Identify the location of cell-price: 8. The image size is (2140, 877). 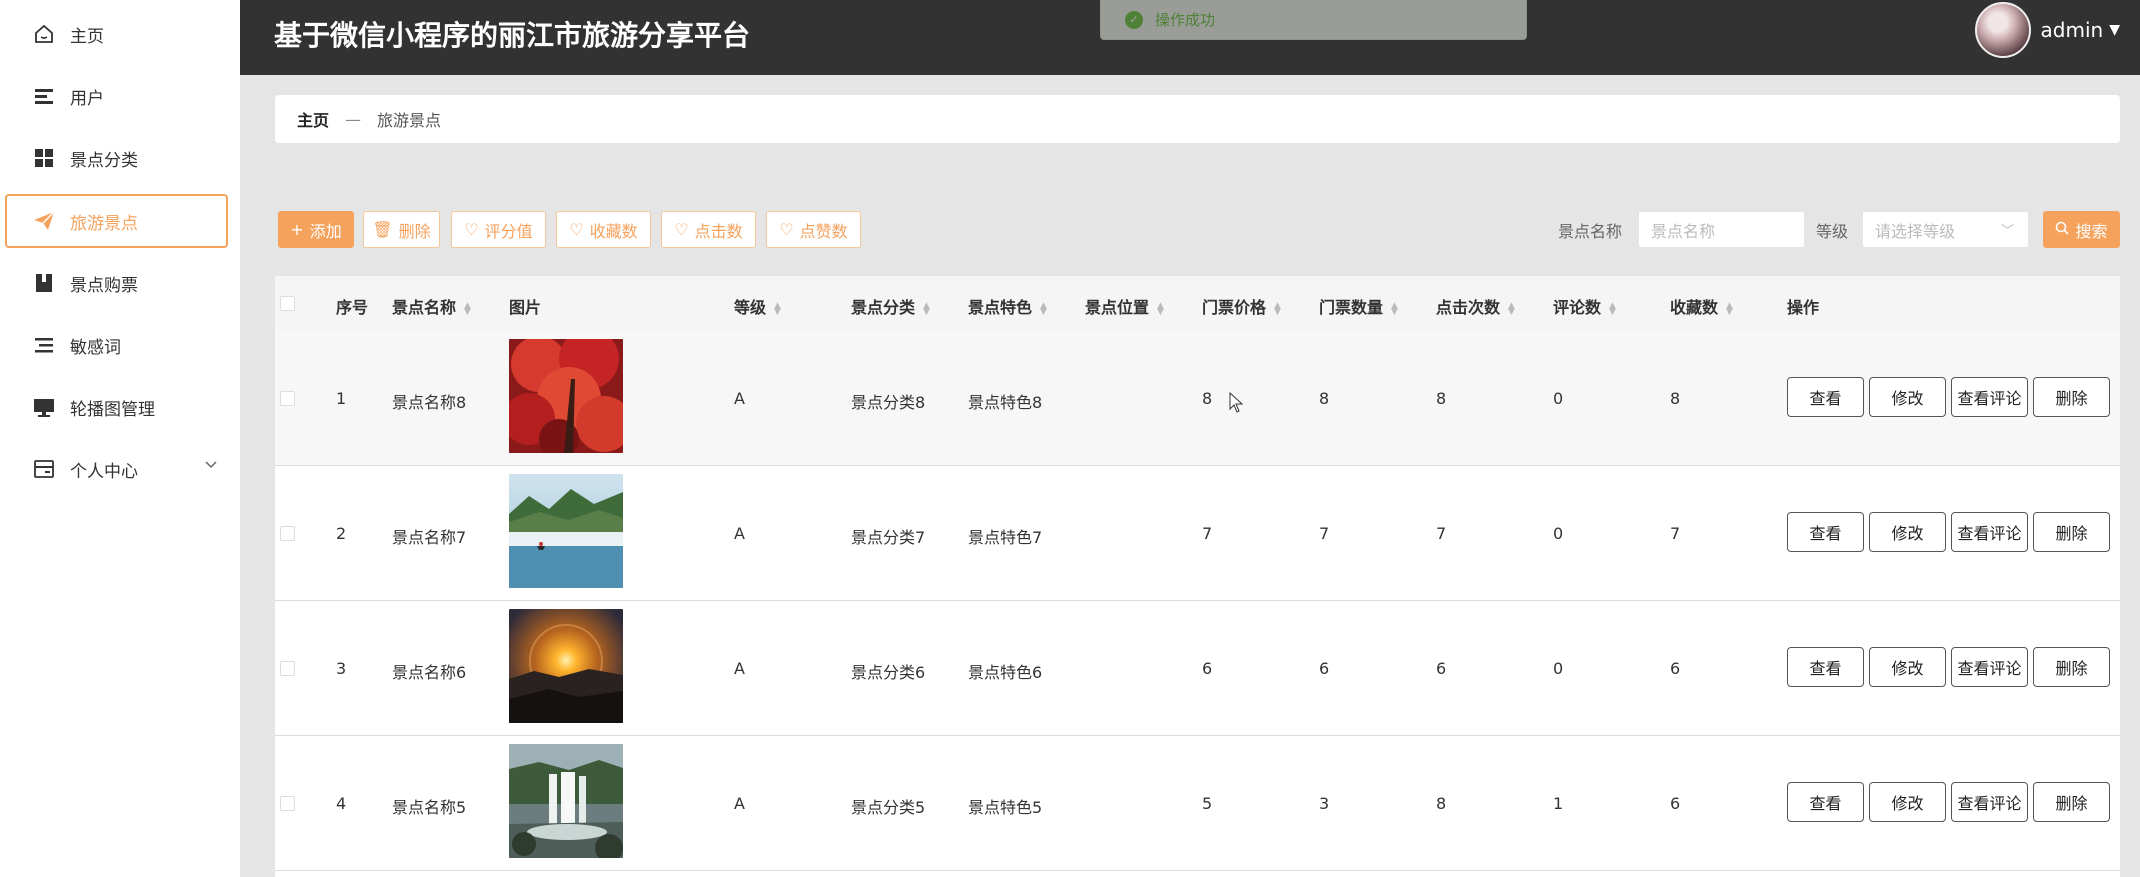
(1207, 398).